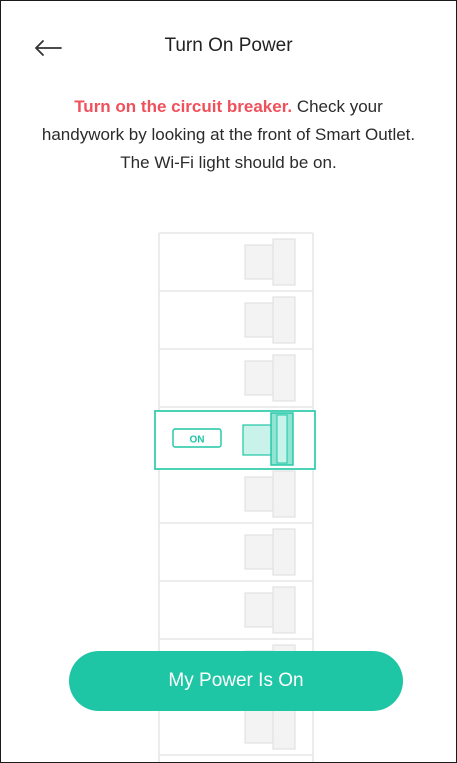  I want to click on instruction-highlight: Turn on the circuit breaker., so click(183, 106).